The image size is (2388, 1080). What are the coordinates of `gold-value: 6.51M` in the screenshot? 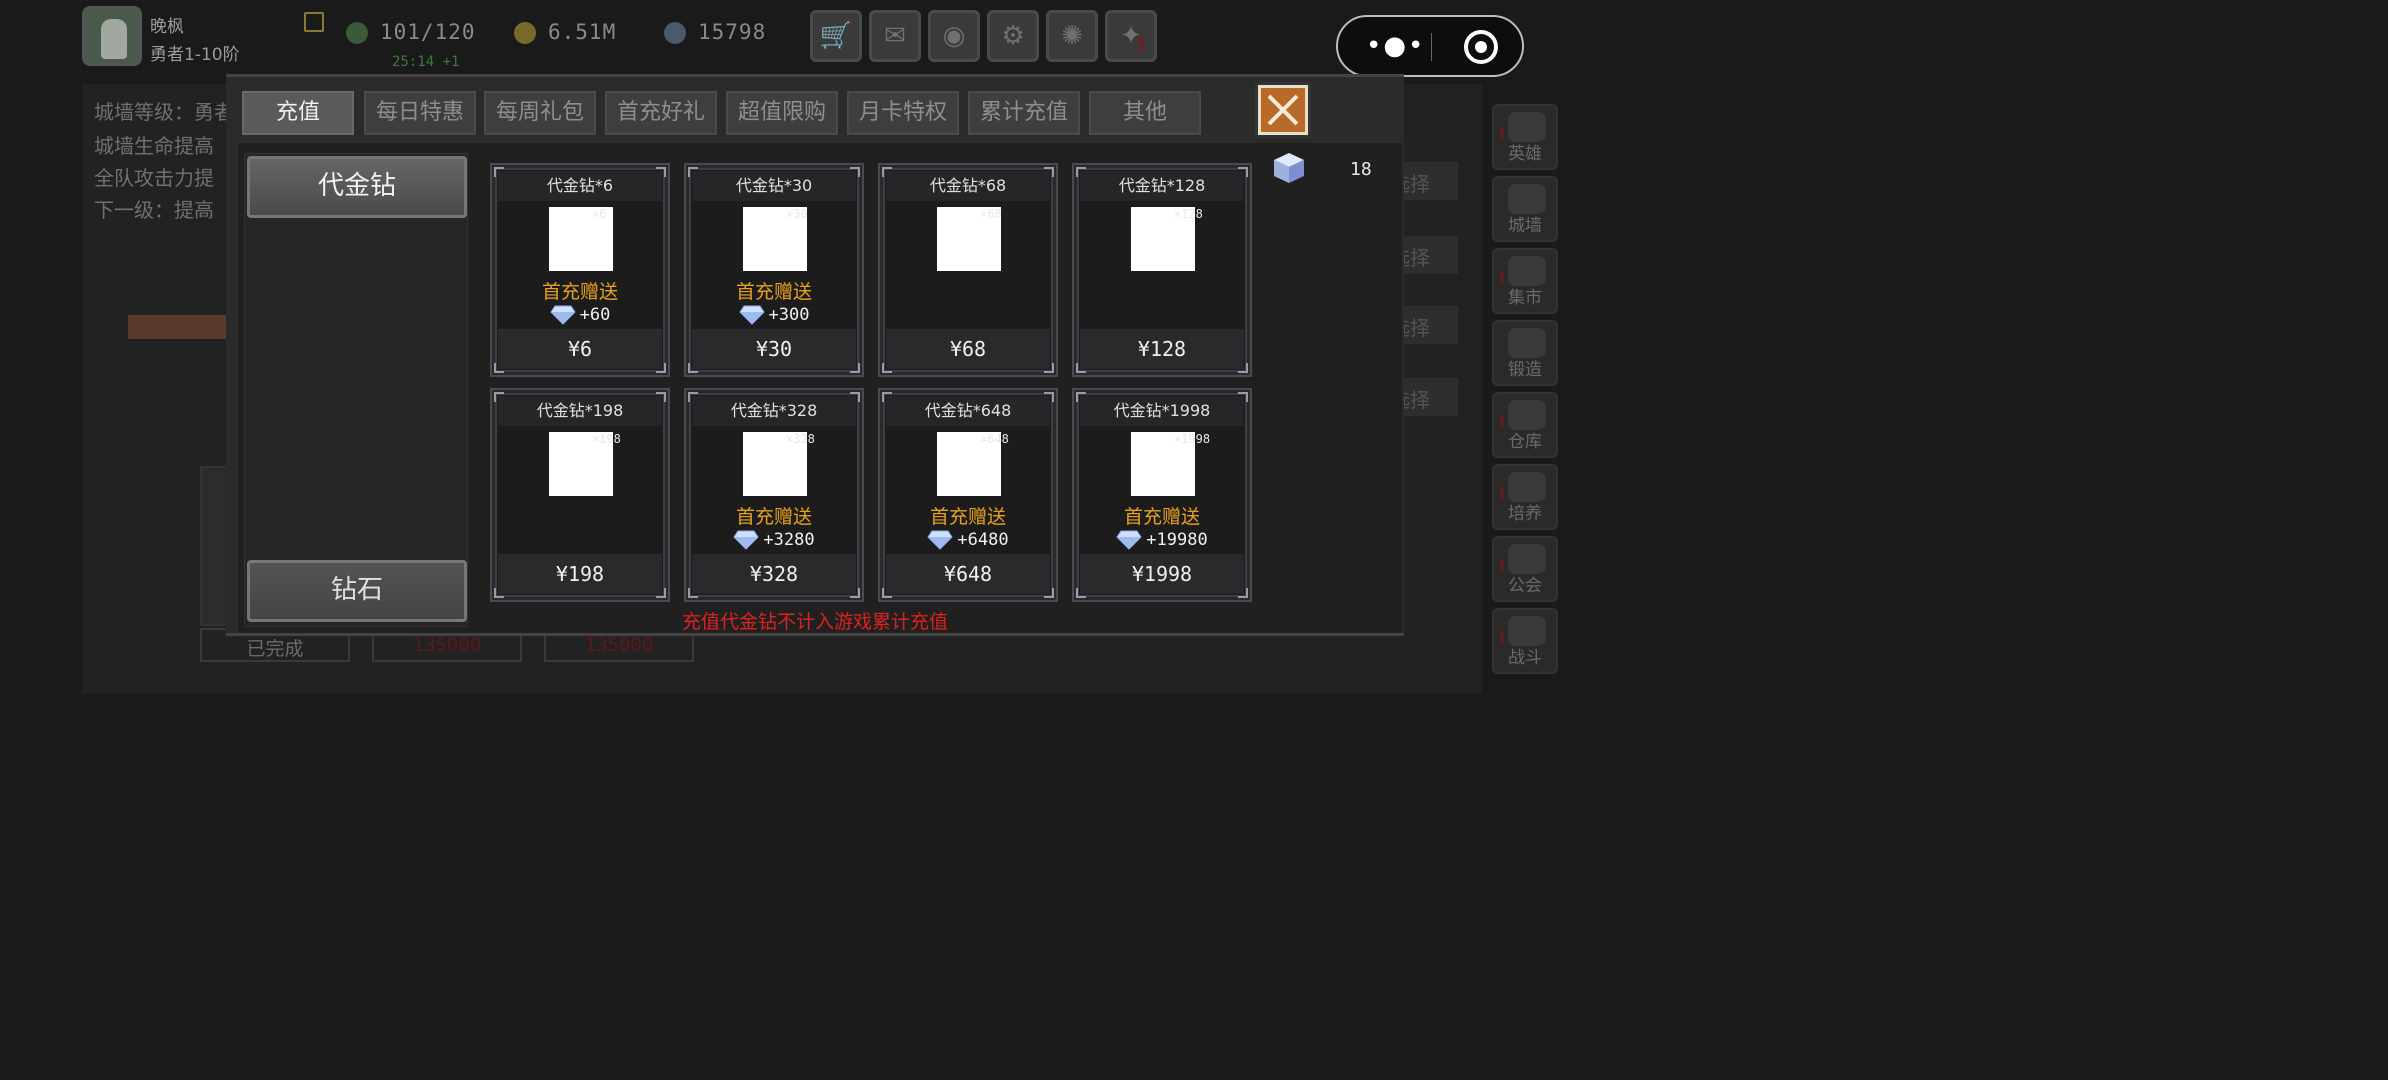 It's located at (582, 32).